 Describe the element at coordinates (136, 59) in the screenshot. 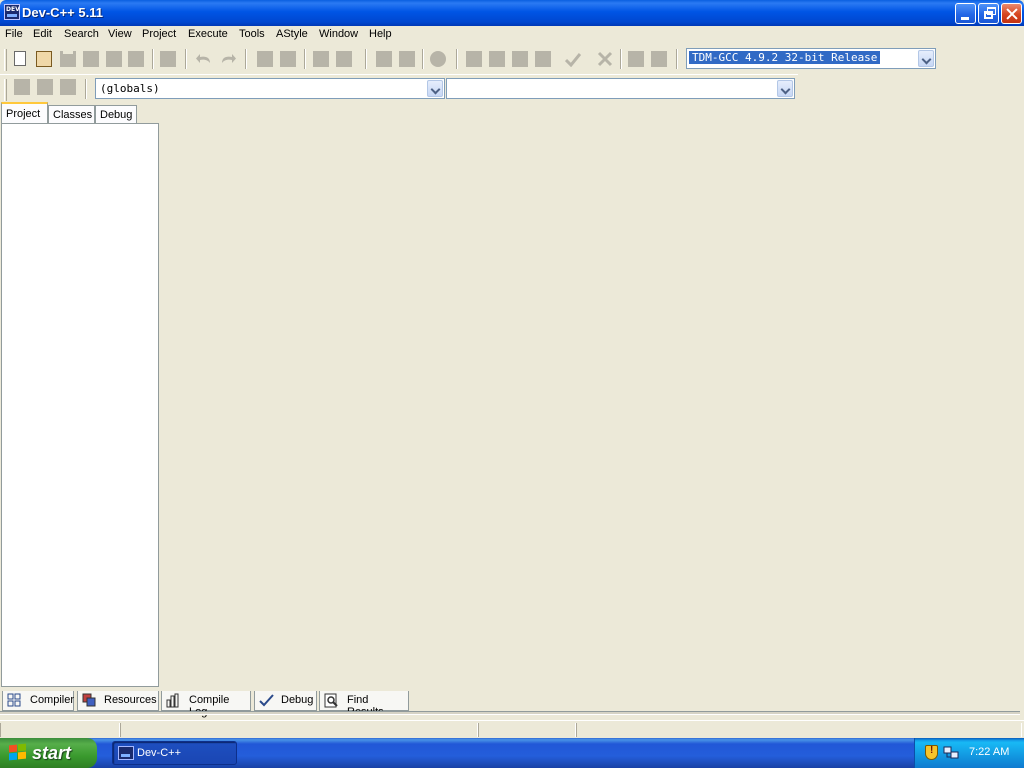

I see `close-all-icon` at that location.